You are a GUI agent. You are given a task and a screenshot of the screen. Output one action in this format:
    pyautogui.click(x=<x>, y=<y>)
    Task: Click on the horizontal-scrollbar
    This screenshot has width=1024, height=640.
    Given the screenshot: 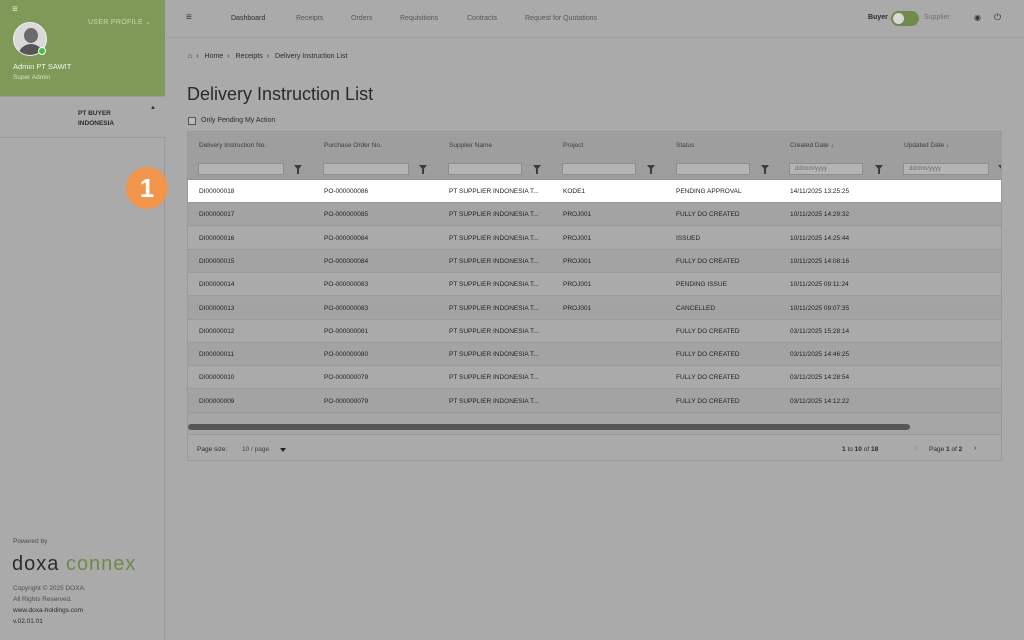 What is the action you would take?
    pyautogui.click(x=549, y=427)
    